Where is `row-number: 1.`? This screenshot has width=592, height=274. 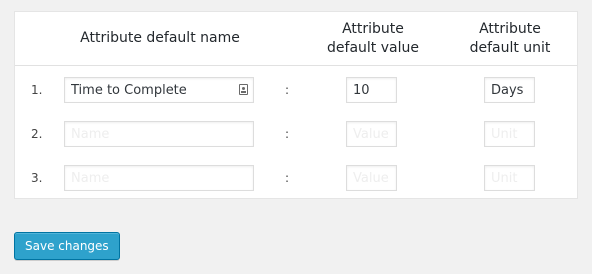 row-number: 1. is located at coordinates (37, 90).